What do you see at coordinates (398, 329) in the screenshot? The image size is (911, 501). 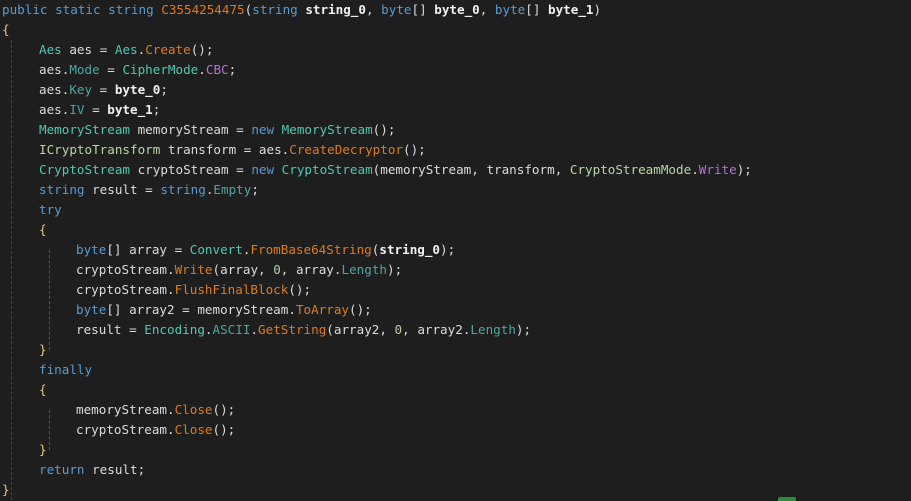 I see `number-literal: 0` at bounding box center [398, 329].